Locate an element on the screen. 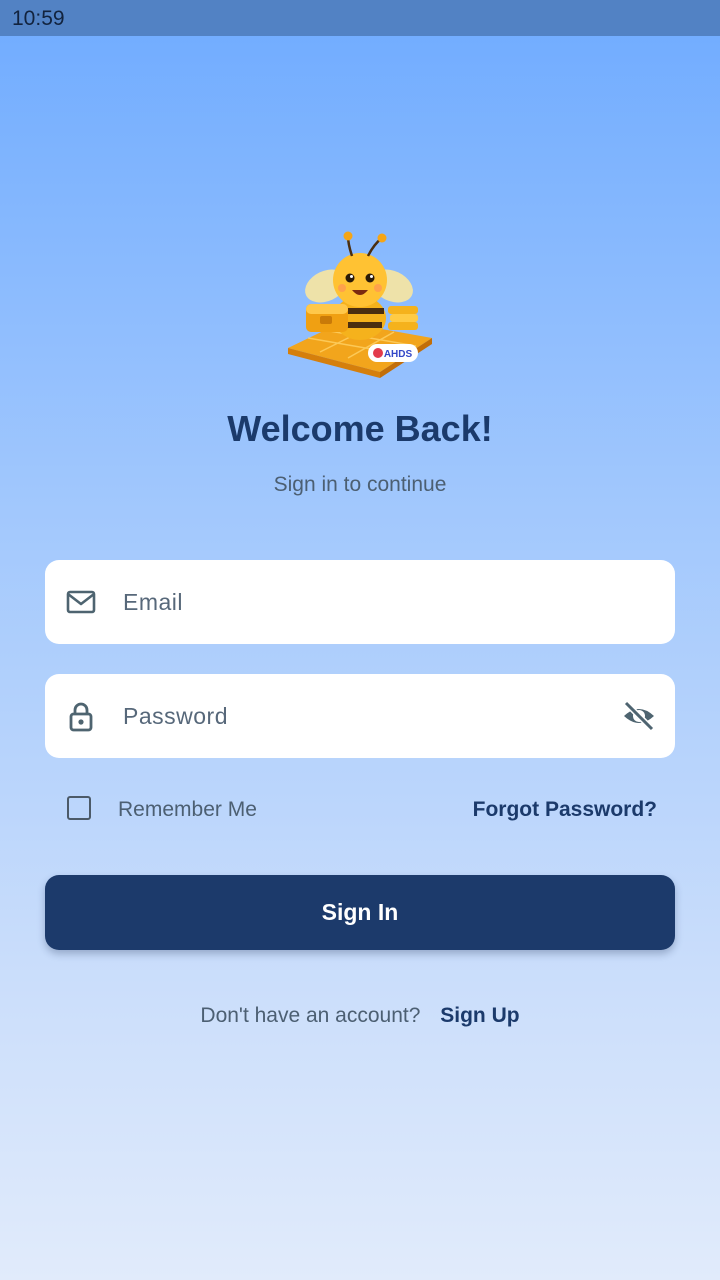  page-subtitle: Sign in to continue is located at coordinates (360, 484).